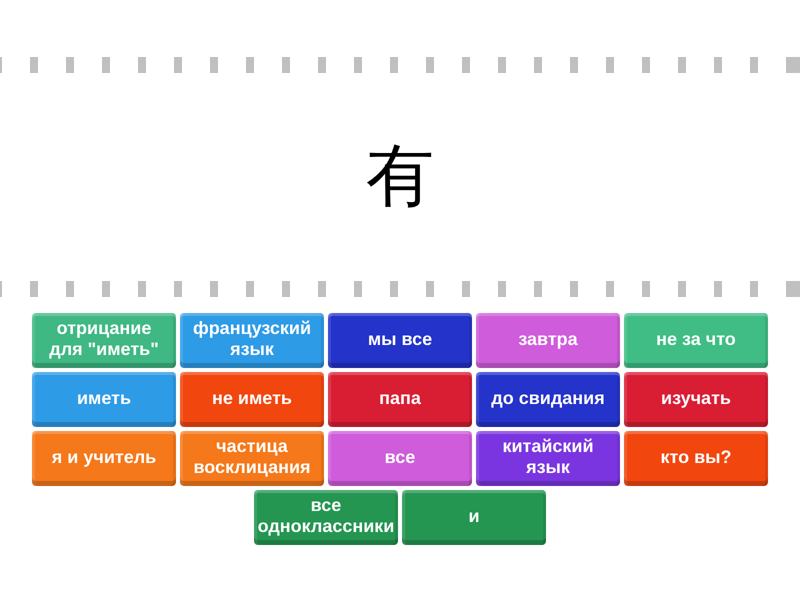  What do you see at coordinates (104, 340) in the screenshot?
I see `answer-tile: отрицание для "иметь"` at bounding box center [104, 340].